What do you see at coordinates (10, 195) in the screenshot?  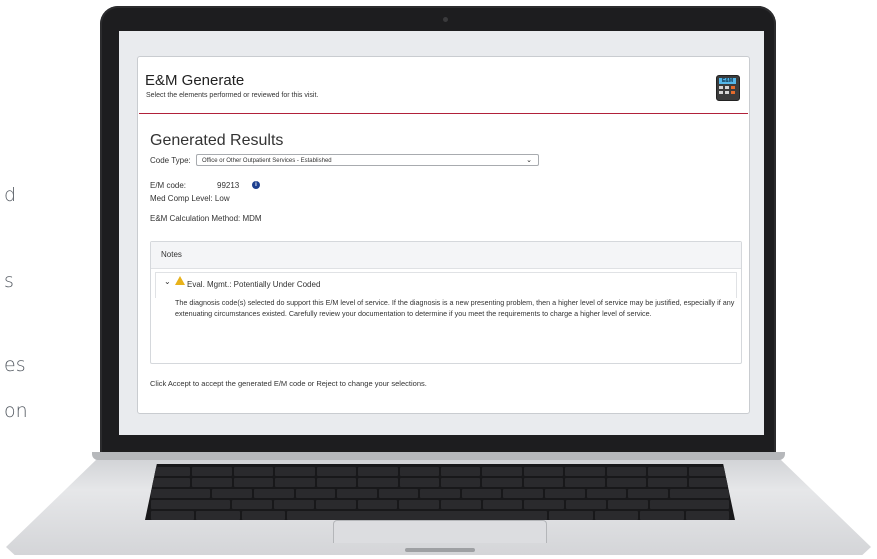 I see `page-text-fragment: d` at bounding box center [10, 195].